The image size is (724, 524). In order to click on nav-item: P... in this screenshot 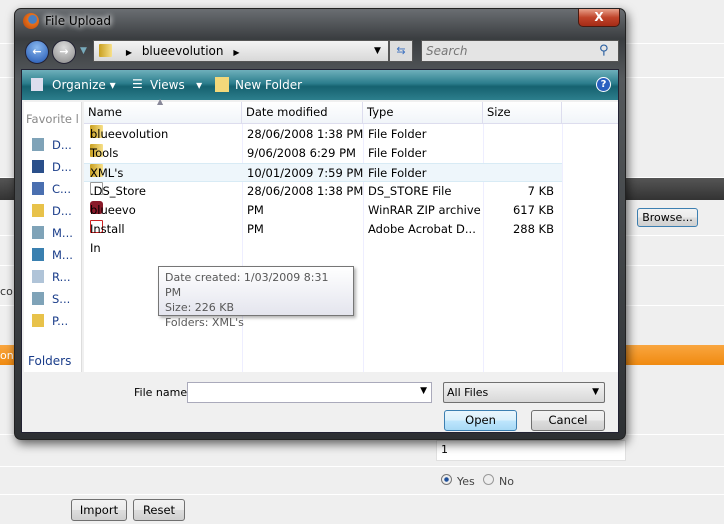, I will do `click(50, 321)`.